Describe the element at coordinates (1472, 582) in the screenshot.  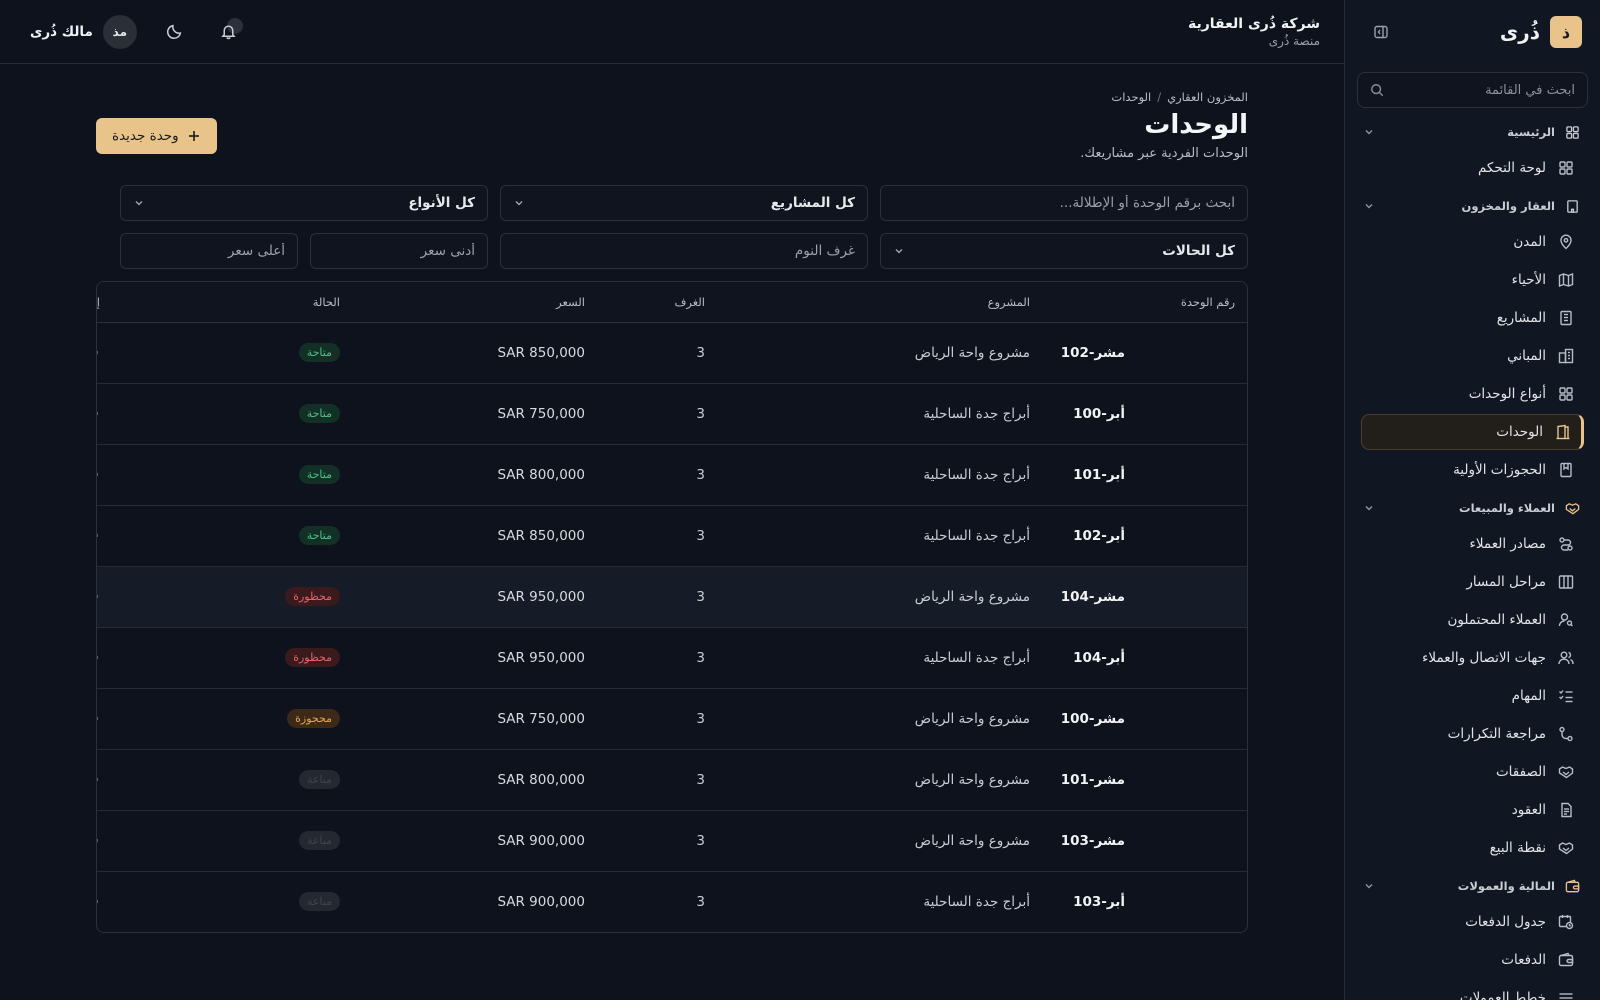
I see `sidebar-item-pipeline-stages: مراحل المسار` at that location.